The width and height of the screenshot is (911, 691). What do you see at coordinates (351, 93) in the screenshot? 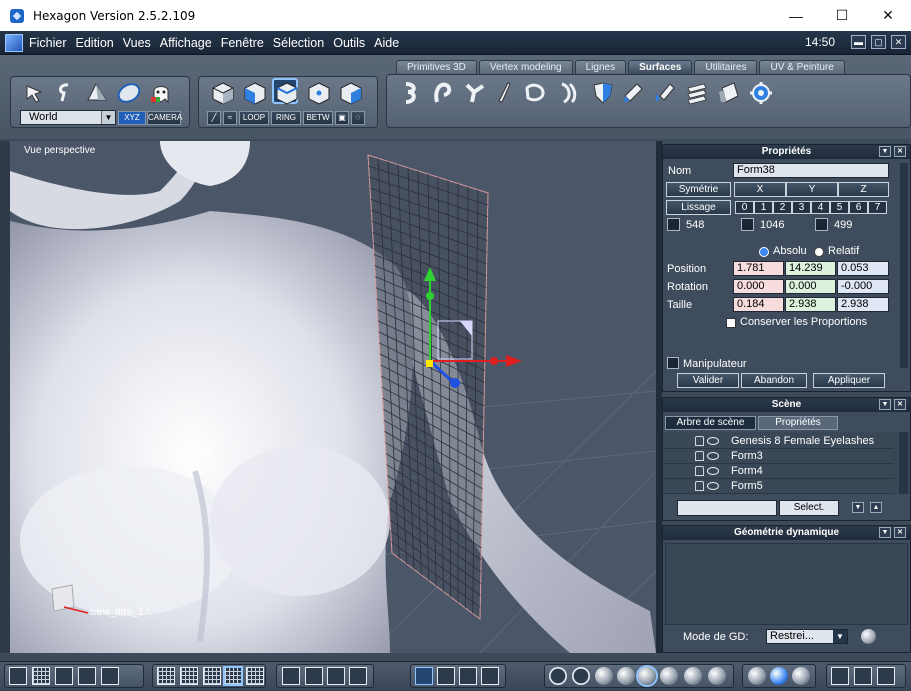
I see `cube-auto-icon` at bounding box center [351, 93].